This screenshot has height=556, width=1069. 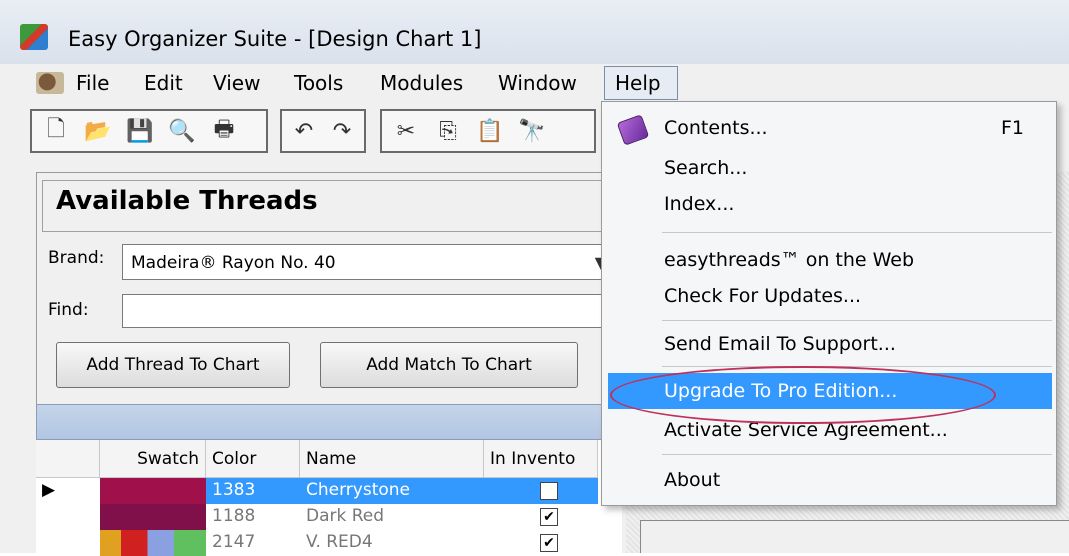 I want to click on toolbar-edit-group: ✂ ⎘ 📋 🔭, so click(x=488, y=131).